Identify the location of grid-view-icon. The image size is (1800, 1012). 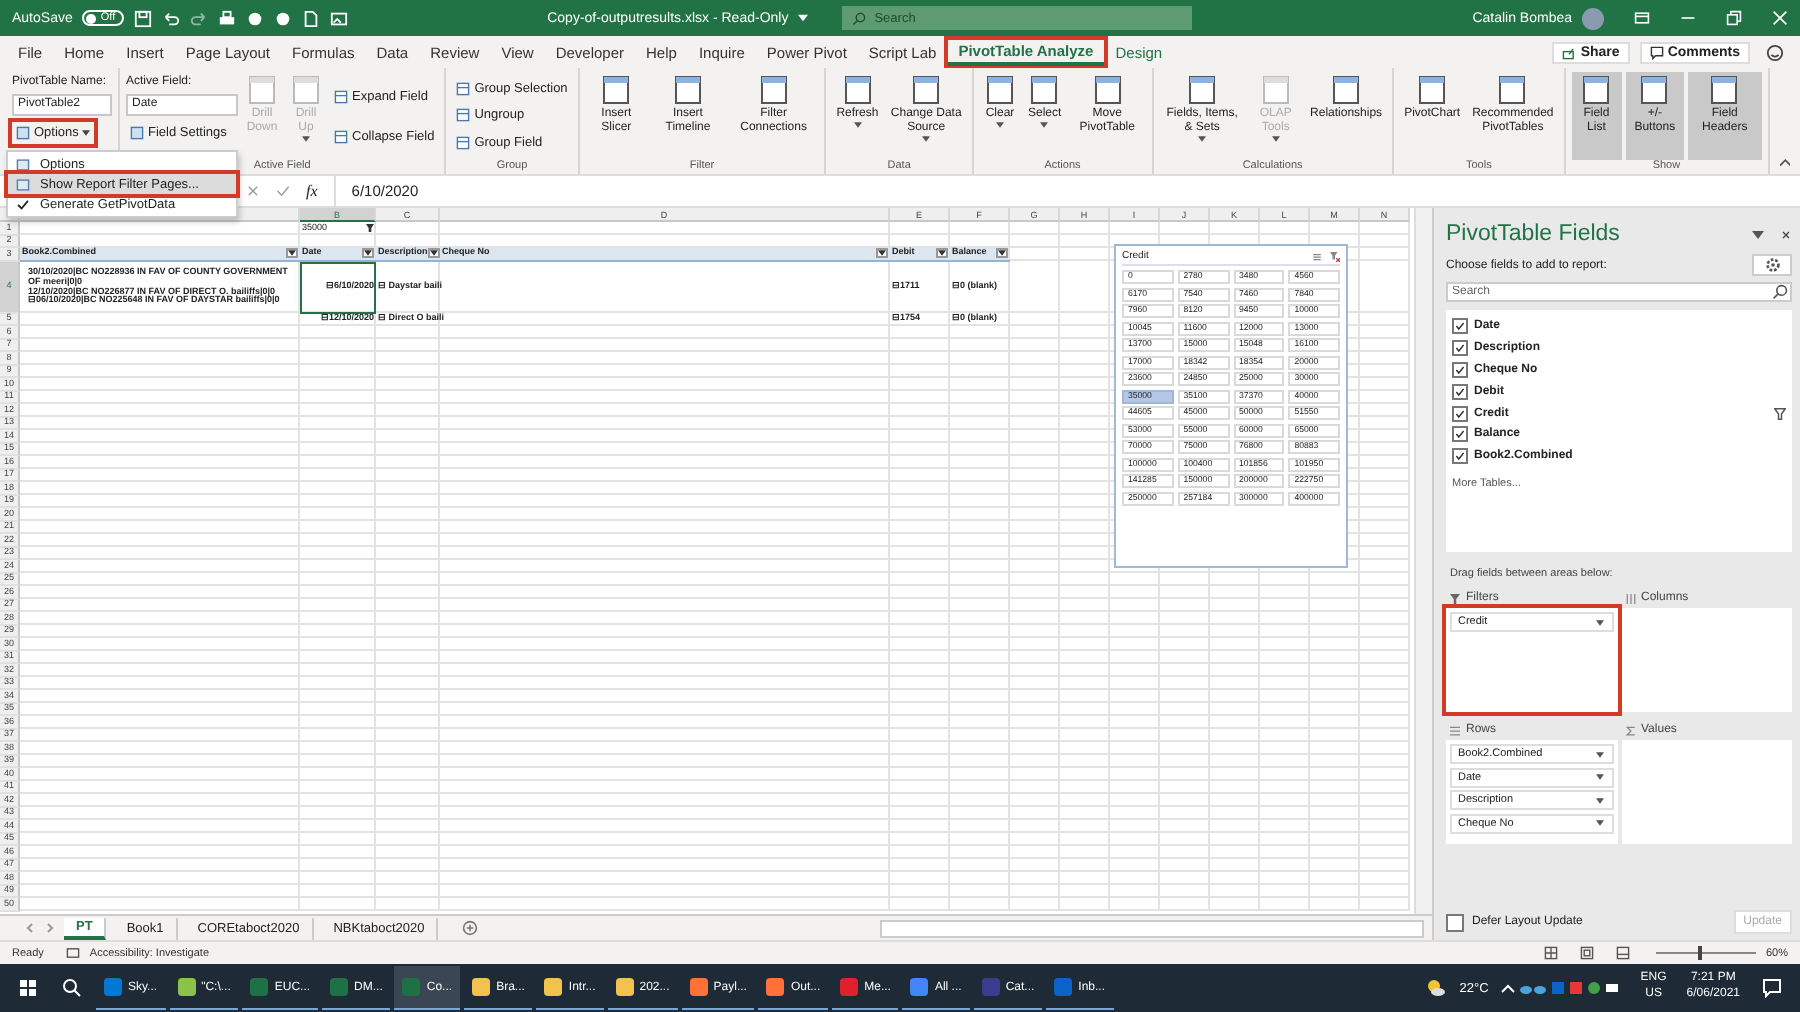
(1550, 953).